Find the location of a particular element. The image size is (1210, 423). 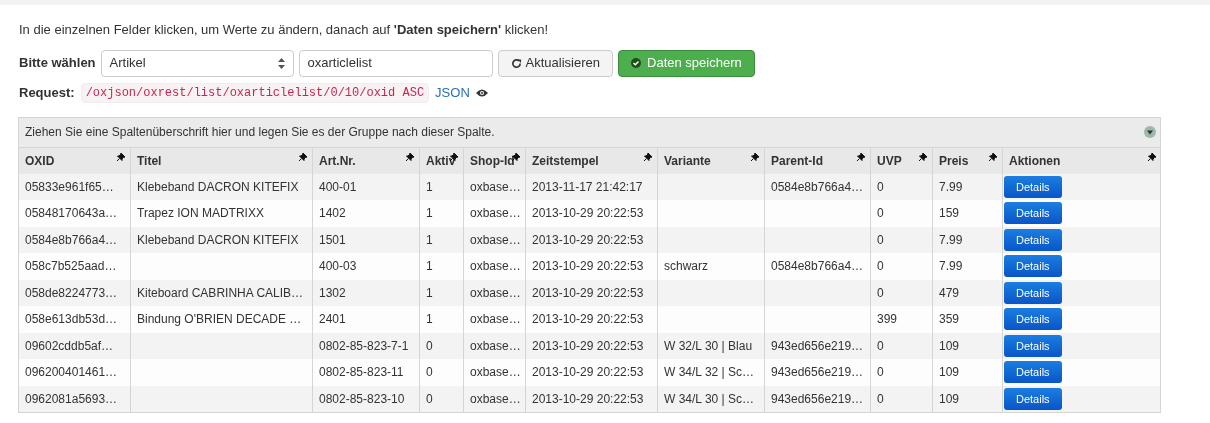

table-cell-text: 2013-11-17 21:42:17 is located at coordinates (587, 187).